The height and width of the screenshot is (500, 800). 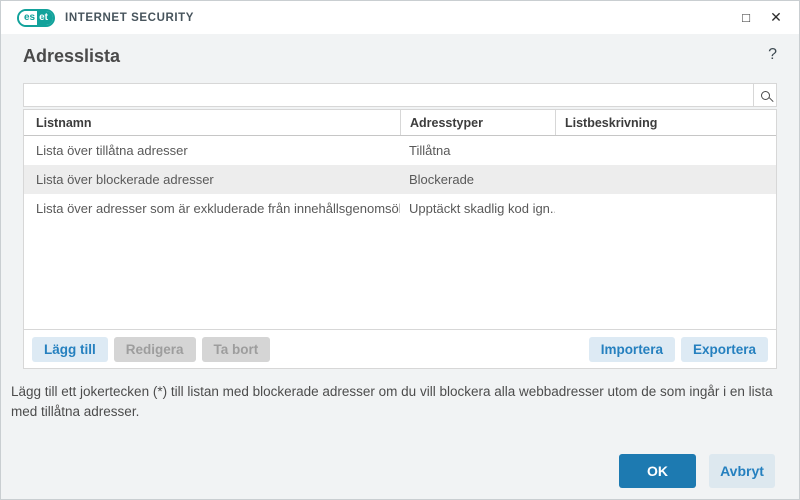 I want to click on add-button: Lägg till, so click(x=70, y=349).